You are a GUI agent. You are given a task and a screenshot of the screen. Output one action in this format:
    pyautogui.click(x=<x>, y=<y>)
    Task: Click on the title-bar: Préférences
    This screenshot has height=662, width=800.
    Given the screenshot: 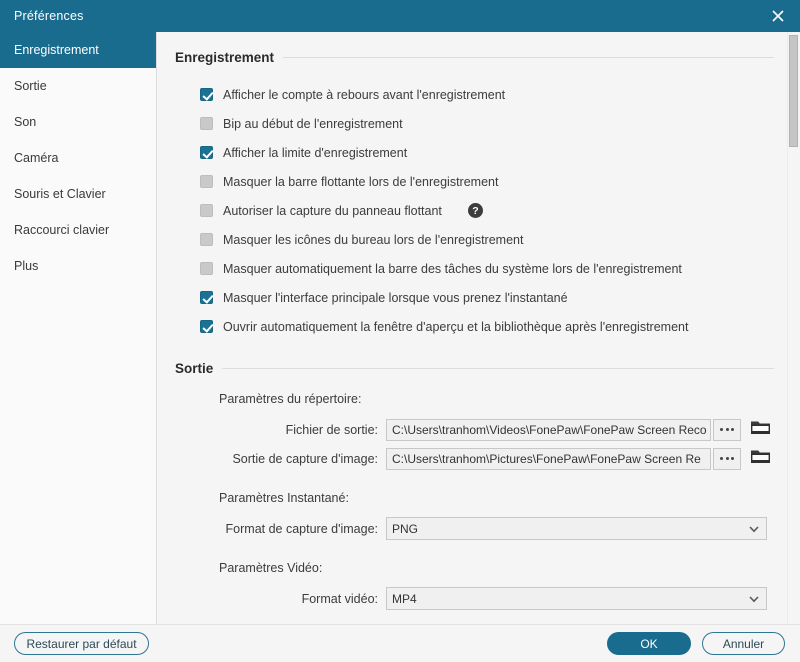 What is the action you would take?
    pyautogui.click(x=400, y=16)
    